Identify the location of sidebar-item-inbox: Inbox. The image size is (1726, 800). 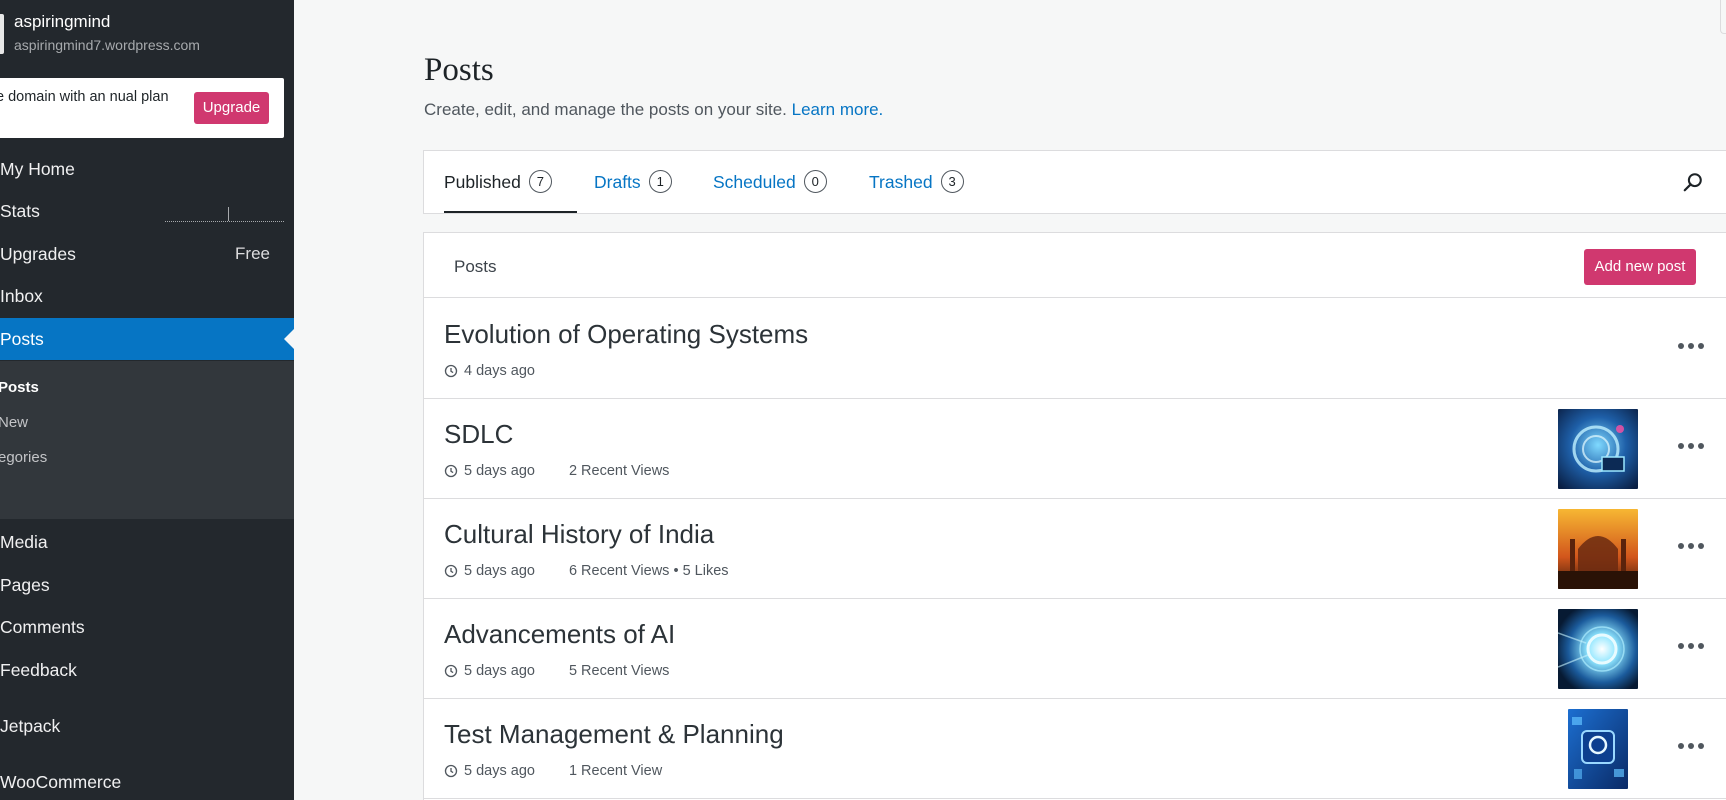
(147, 296).